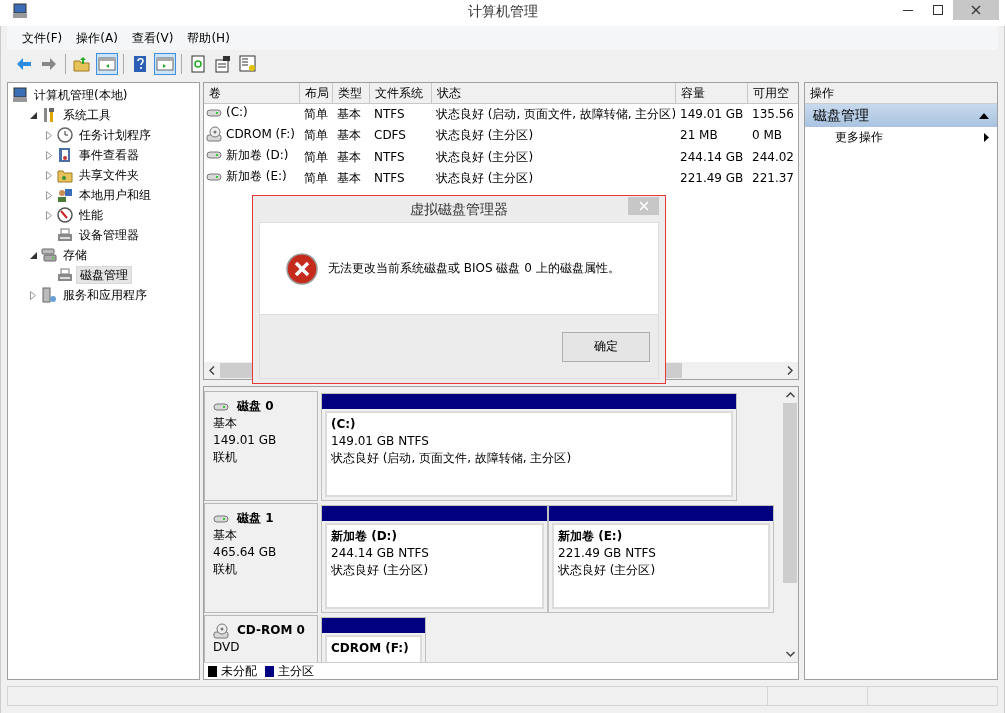  Describe the element at coordinates (901, 94) in the screenshot. I see `actions-header: 操作` at that location.